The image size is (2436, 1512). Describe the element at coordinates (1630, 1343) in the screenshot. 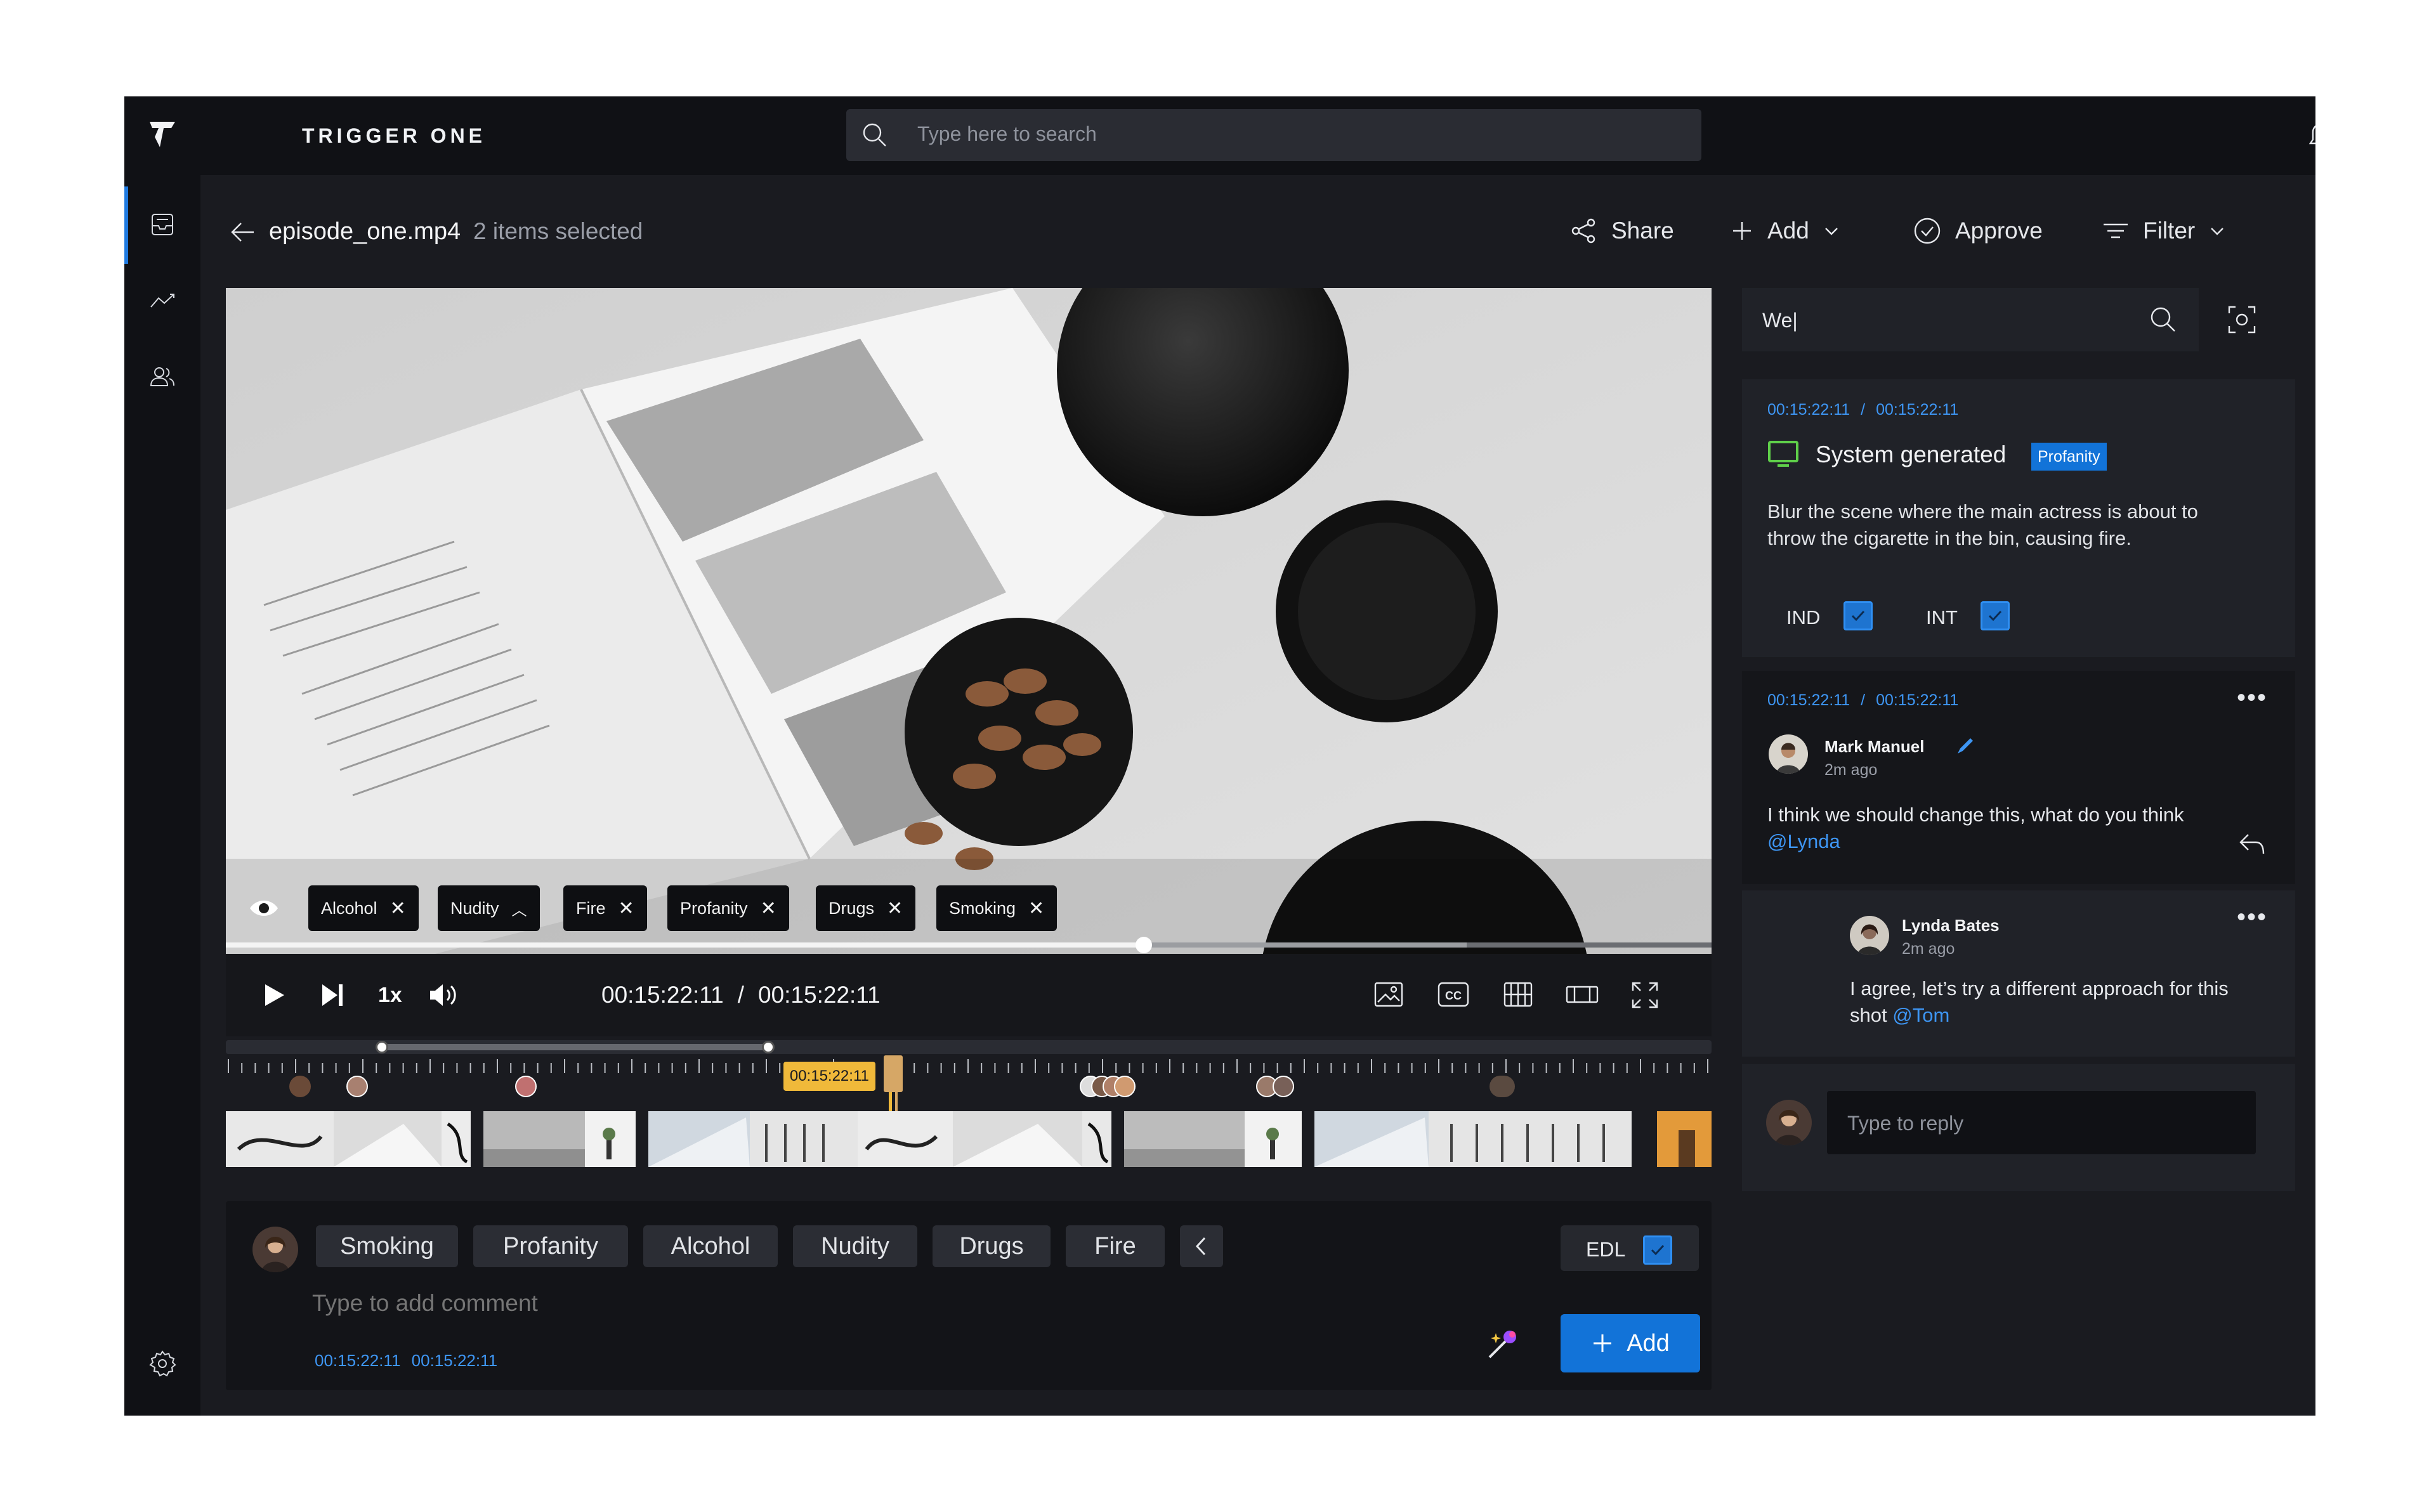

I see `add-comment-button: Add` at that location.